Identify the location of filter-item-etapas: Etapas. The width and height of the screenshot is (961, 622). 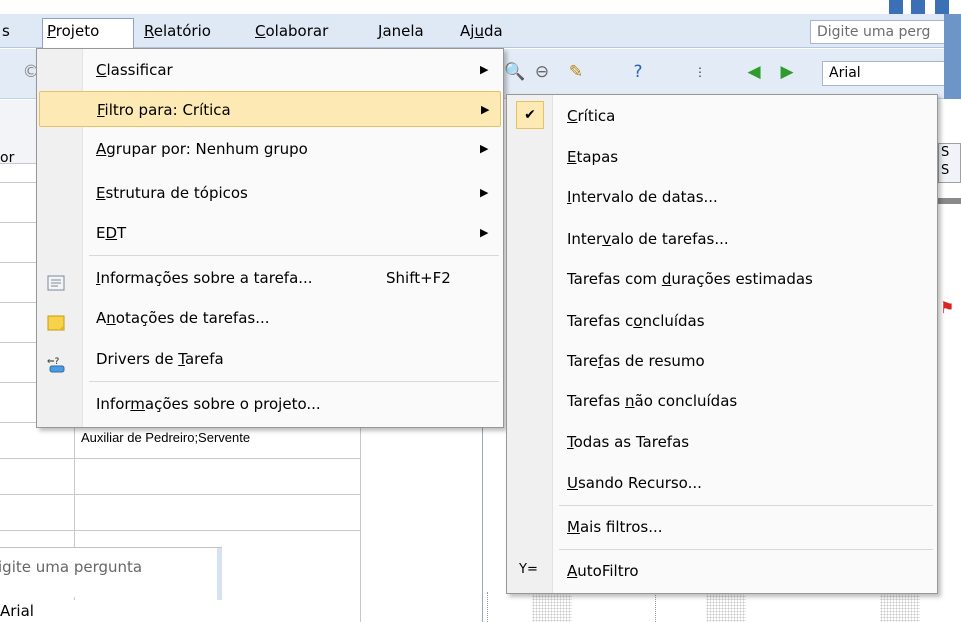
(722, 157).